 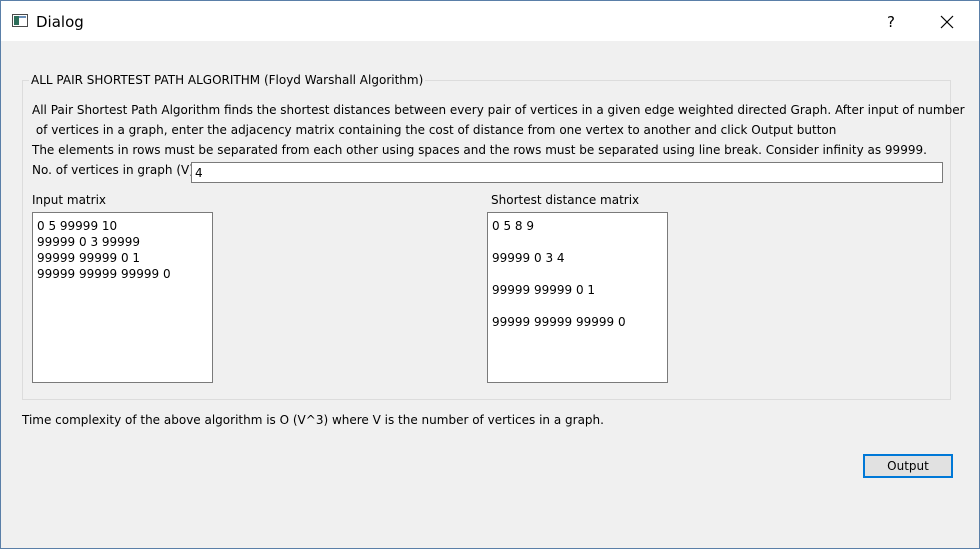 What do you see at coordinates (891, 22) in the screenshot?
I see `help-button: ?` at bounding box center [891, 22].